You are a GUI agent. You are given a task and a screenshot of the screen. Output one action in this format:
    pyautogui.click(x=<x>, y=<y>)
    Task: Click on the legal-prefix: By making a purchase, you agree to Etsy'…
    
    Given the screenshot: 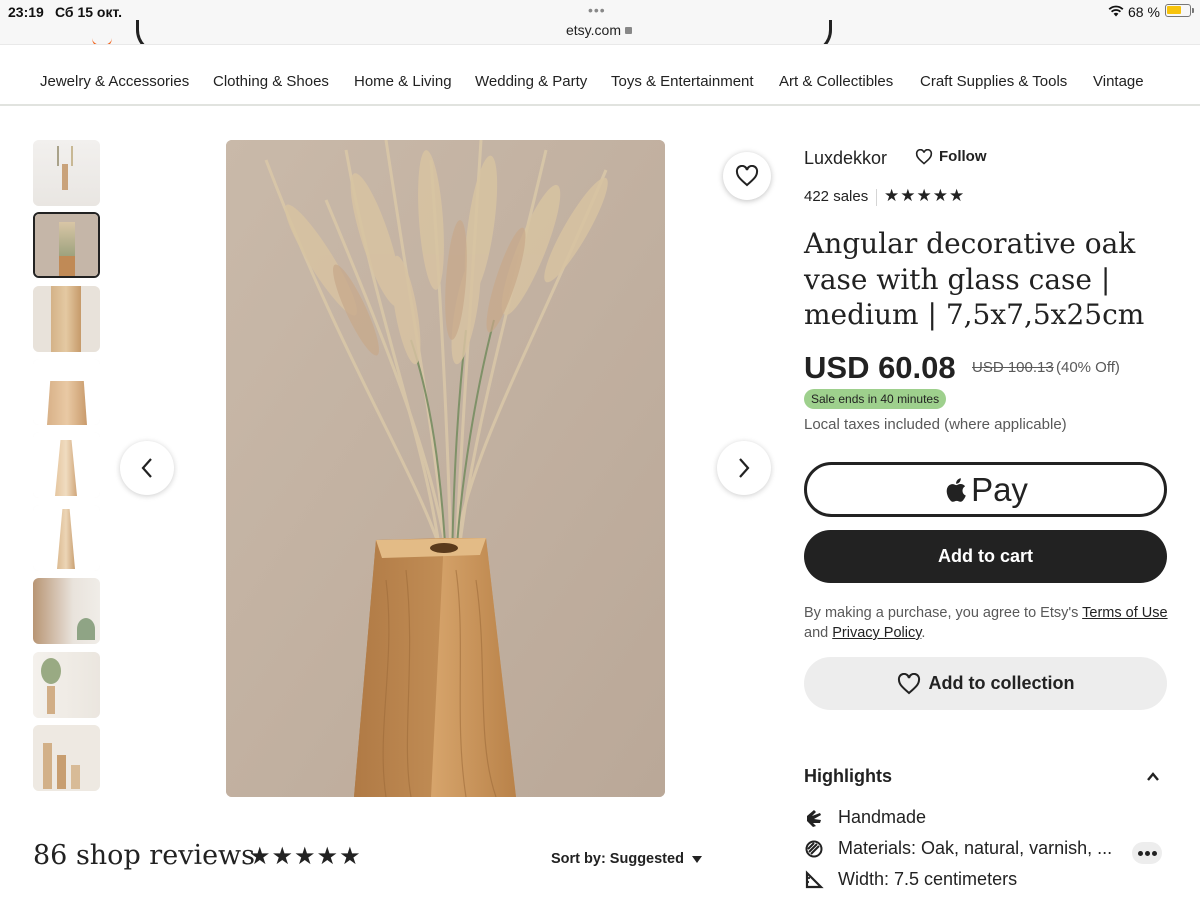 What is the action you would take?
    pyautogui.click(x=943, y=613)
    